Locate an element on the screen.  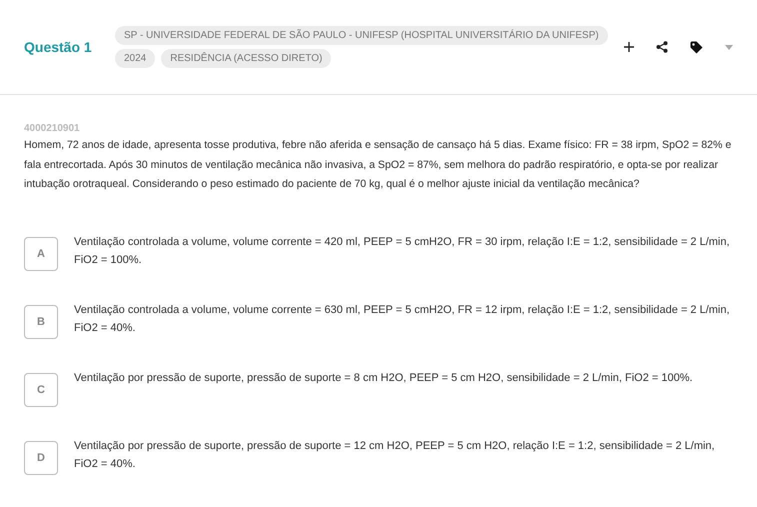
question-id: 4000210901 is located at coordinates (52, 128).